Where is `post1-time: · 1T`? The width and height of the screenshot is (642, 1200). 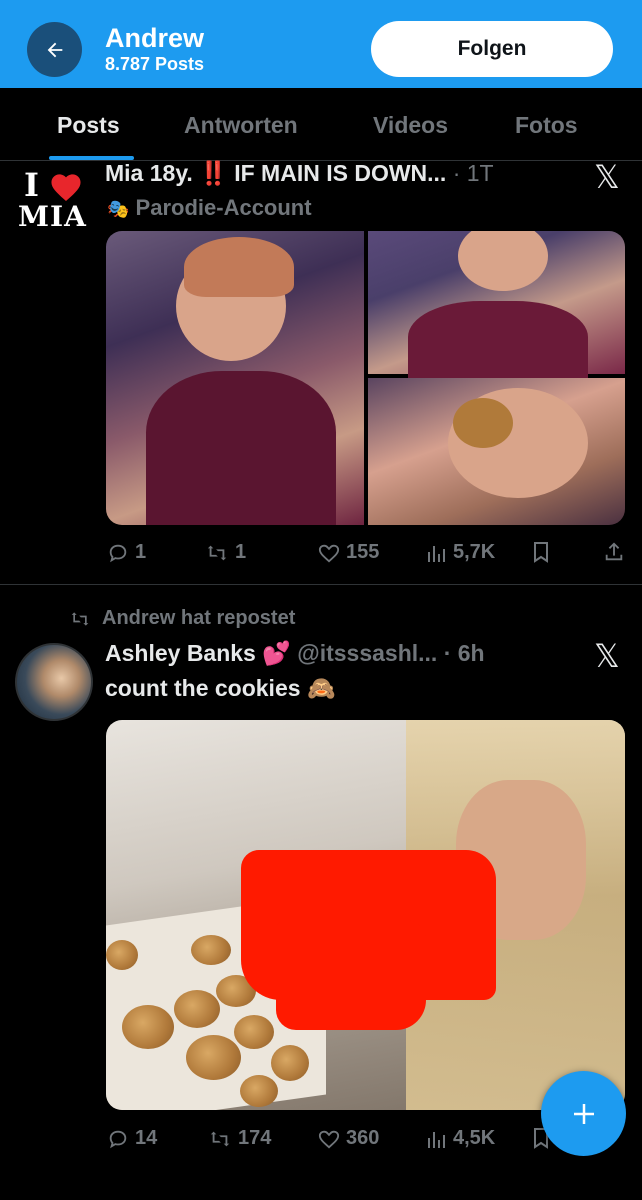 post1-time: · 1T is located at coordinates (473, 173).